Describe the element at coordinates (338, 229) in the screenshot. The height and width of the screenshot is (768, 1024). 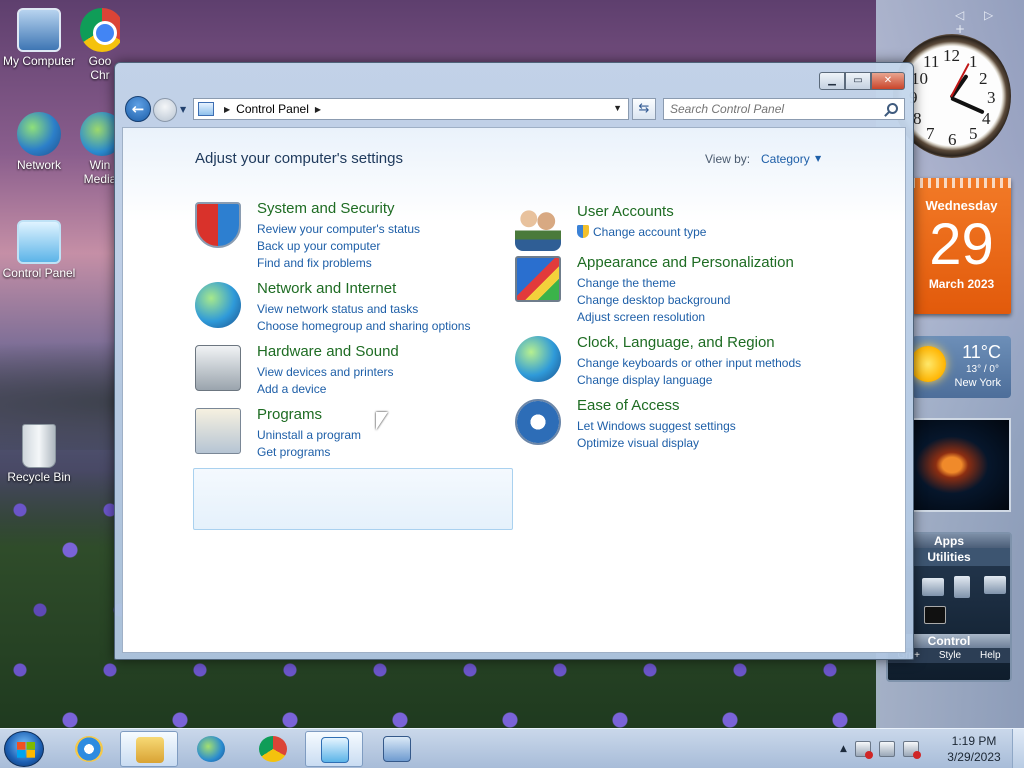
I see `category-link: Review your computer's status` at that location.